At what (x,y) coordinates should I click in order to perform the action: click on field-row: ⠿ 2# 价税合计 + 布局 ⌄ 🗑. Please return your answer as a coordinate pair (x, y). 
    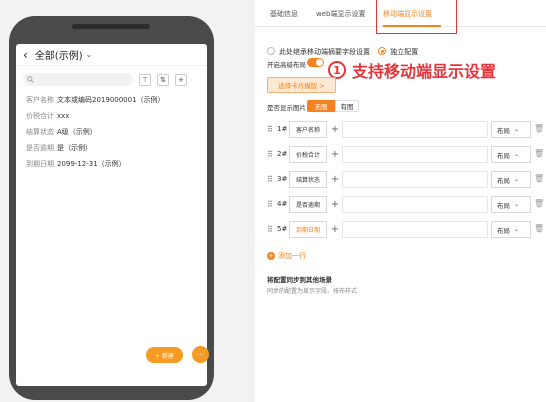
    Looking at the image, I should click on (405, 154).